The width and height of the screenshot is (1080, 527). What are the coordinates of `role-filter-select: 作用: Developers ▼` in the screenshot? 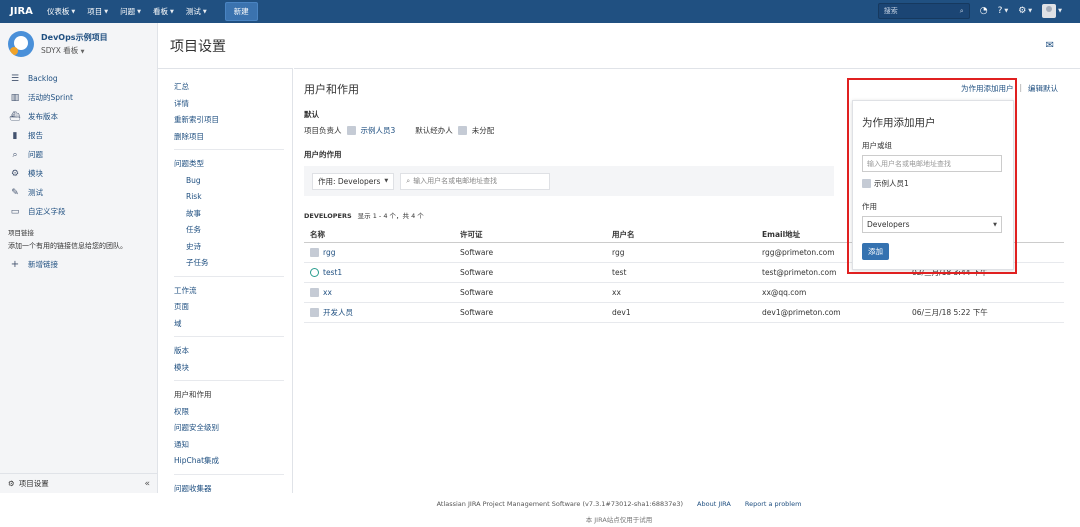 It's located at (353, 181).